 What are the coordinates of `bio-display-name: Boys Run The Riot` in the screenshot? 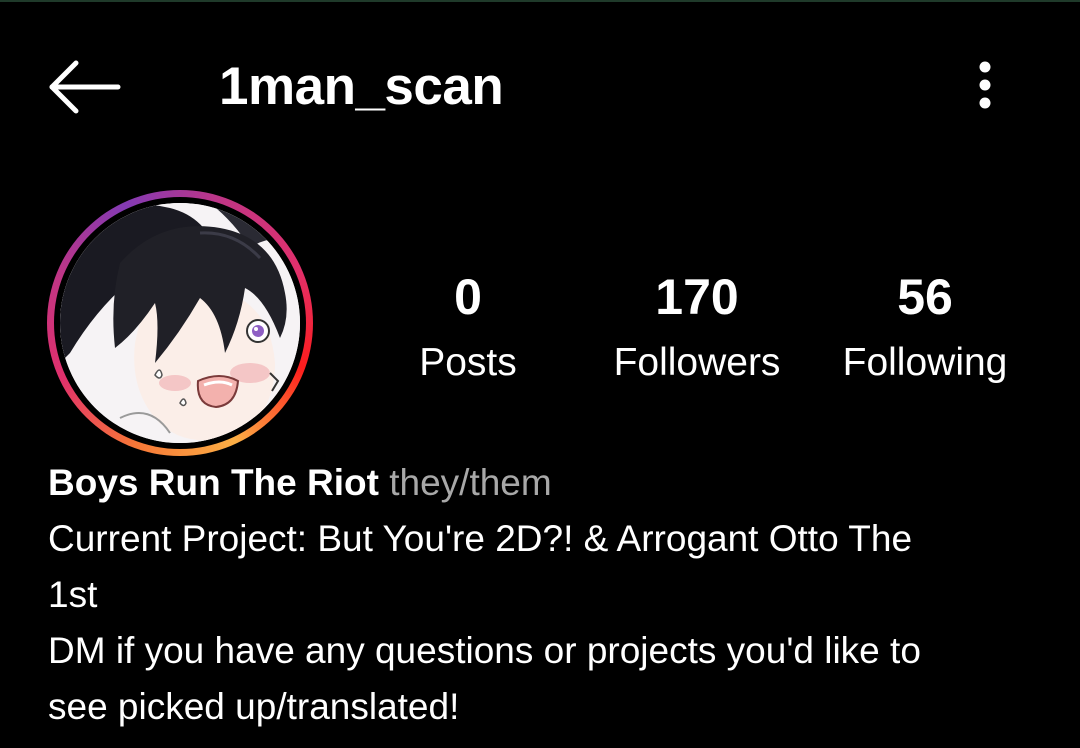 It's located at (213, 482).